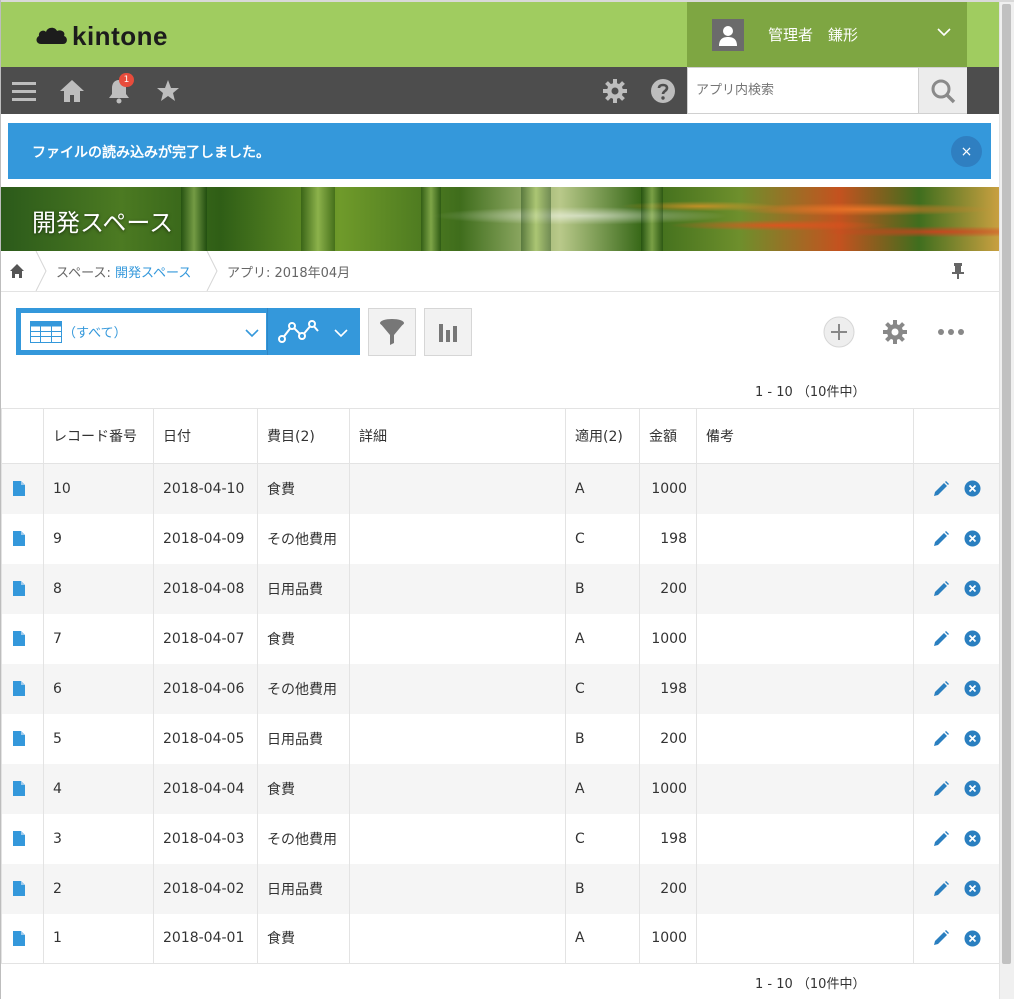  I want to click on table-row: 6 2018-04-06 その他費用 C 198, so click(500, 688).